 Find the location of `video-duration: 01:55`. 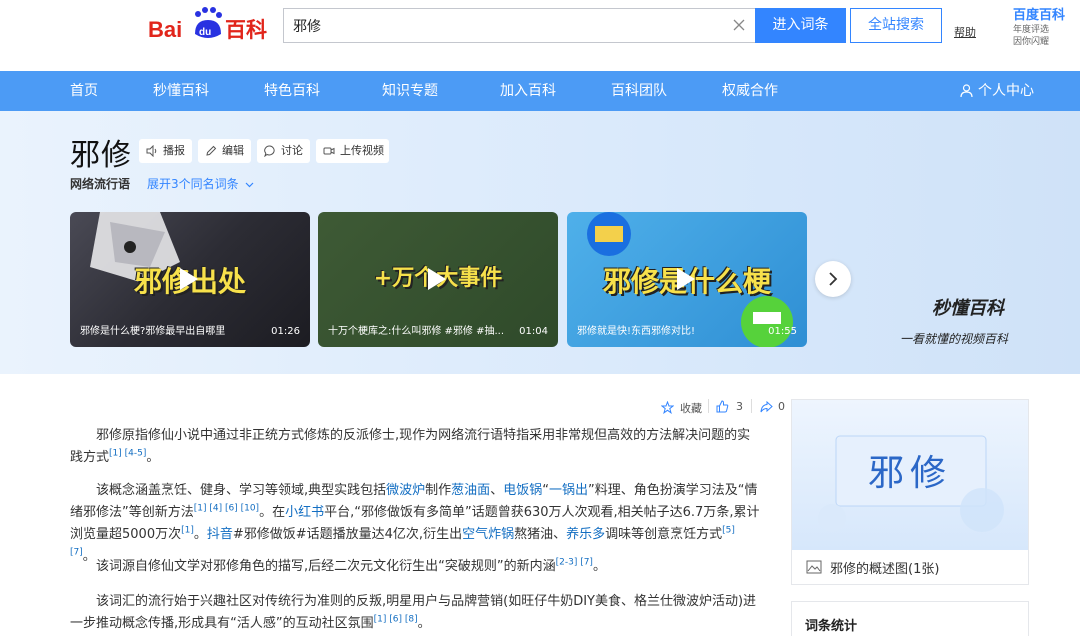

video-duration: 01:55 is located at coordinates (782, 331).